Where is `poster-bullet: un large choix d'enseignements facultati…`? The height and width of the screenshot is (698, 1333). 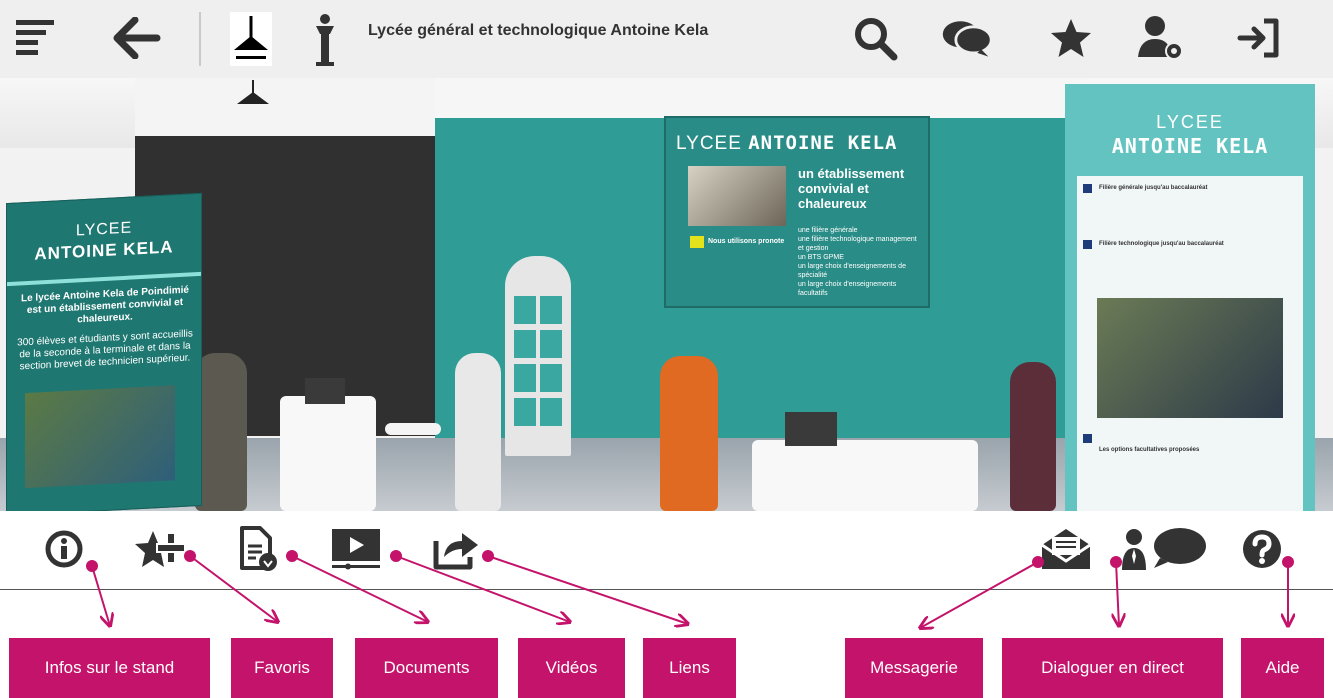
poster-bullet: un large choix d'enseignements facultati… is located at coordinates (847, 289).